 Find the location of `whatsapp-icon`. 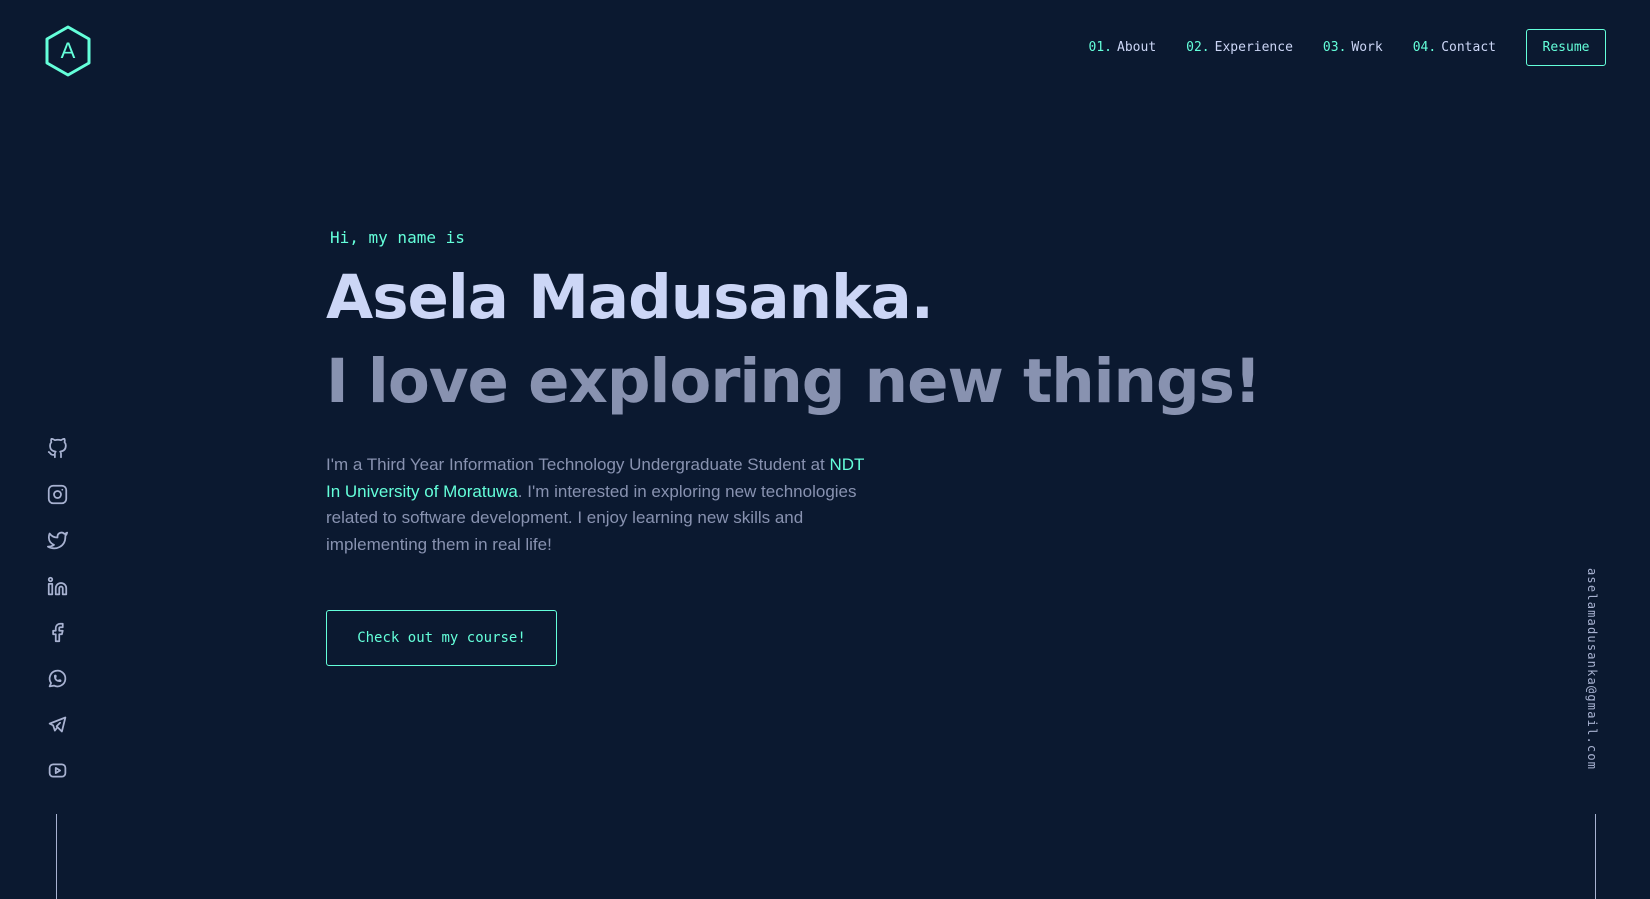

whatsapp-icon is located at coordinates (57, 678).